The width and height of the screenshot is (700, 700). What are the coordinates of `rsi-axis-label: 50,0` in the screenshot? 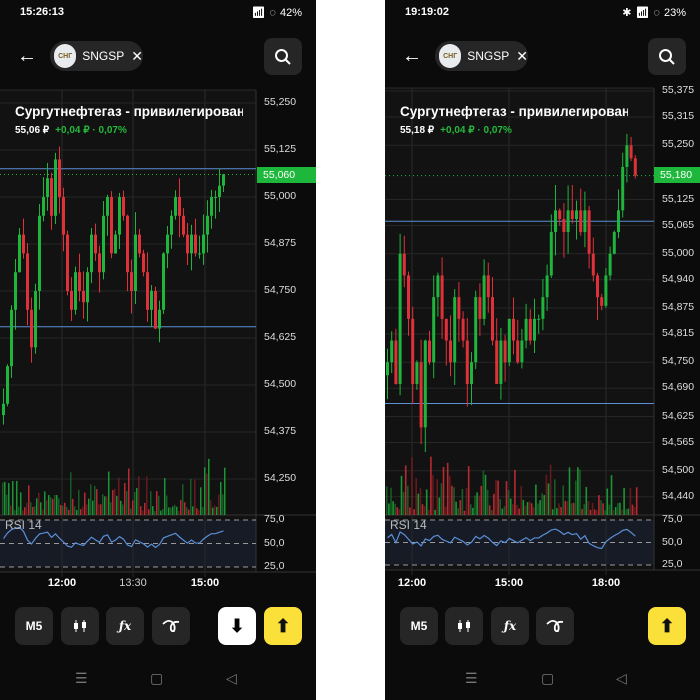 It's located at (274, 542).